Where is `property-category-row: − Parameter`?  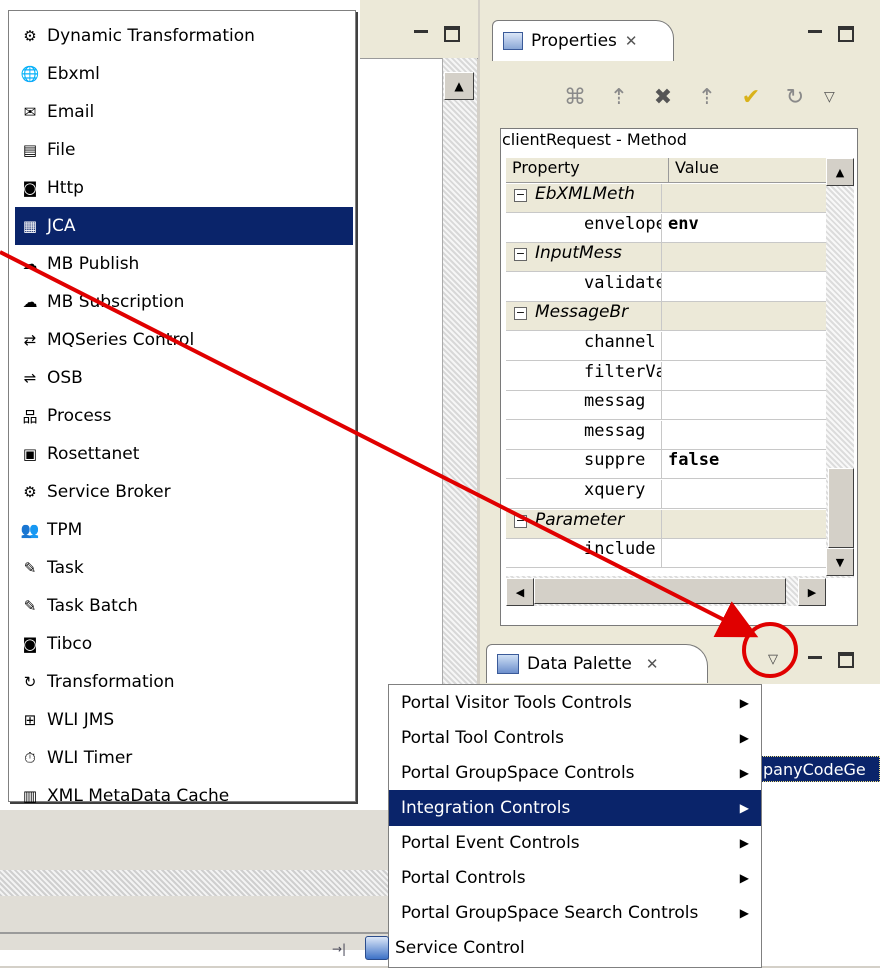
property-category-row: − Parameter is located at coordinates (666, 524).